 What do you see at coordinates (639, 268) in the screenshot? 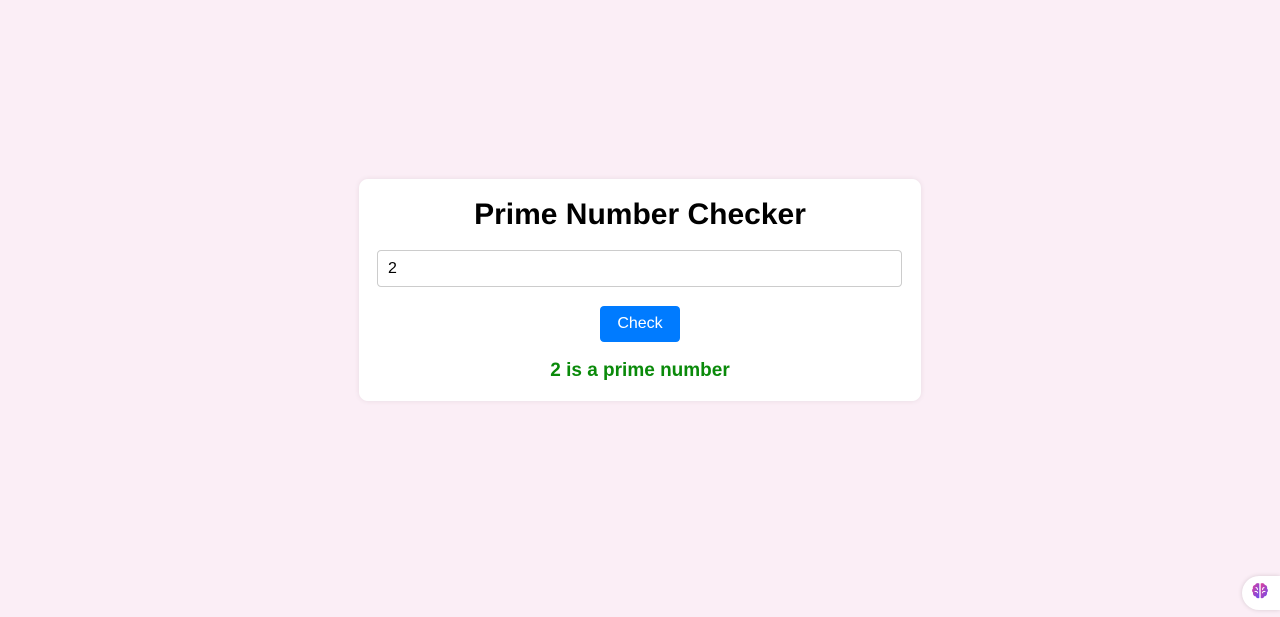
I see `number-input` at bounding box center [639, 268].